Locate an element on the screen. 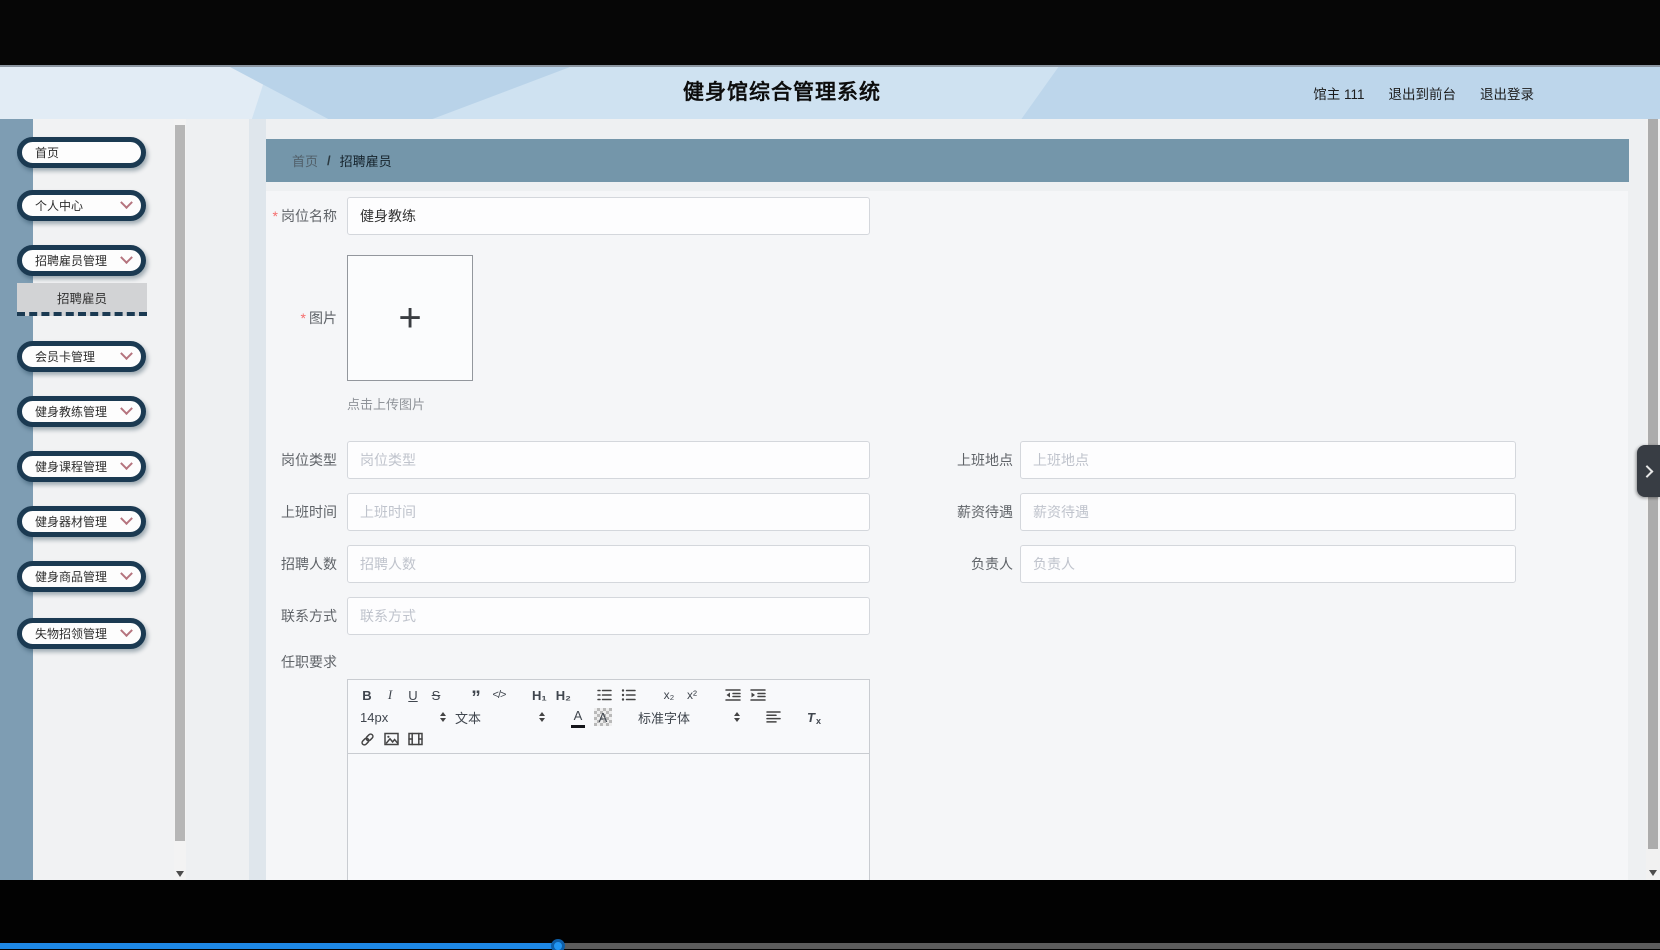 This screenshot has height=950, width=1660. editor-content-area is located at coordinates (608, 817).